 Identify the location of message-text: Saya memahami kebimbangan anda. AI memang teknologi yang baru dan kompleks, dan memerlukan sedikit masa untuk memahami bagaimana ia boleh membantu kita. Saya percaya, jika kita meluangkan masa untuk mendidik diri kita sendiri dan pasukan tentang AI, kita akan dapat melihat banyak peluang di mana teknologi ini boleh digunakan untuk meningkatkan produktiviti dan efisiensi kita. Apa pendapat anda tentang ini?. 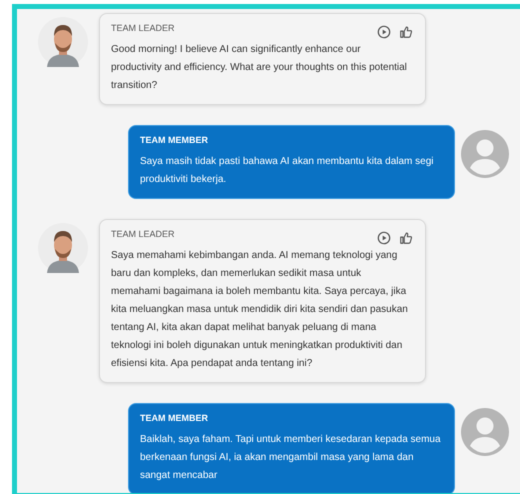
(260, 310).